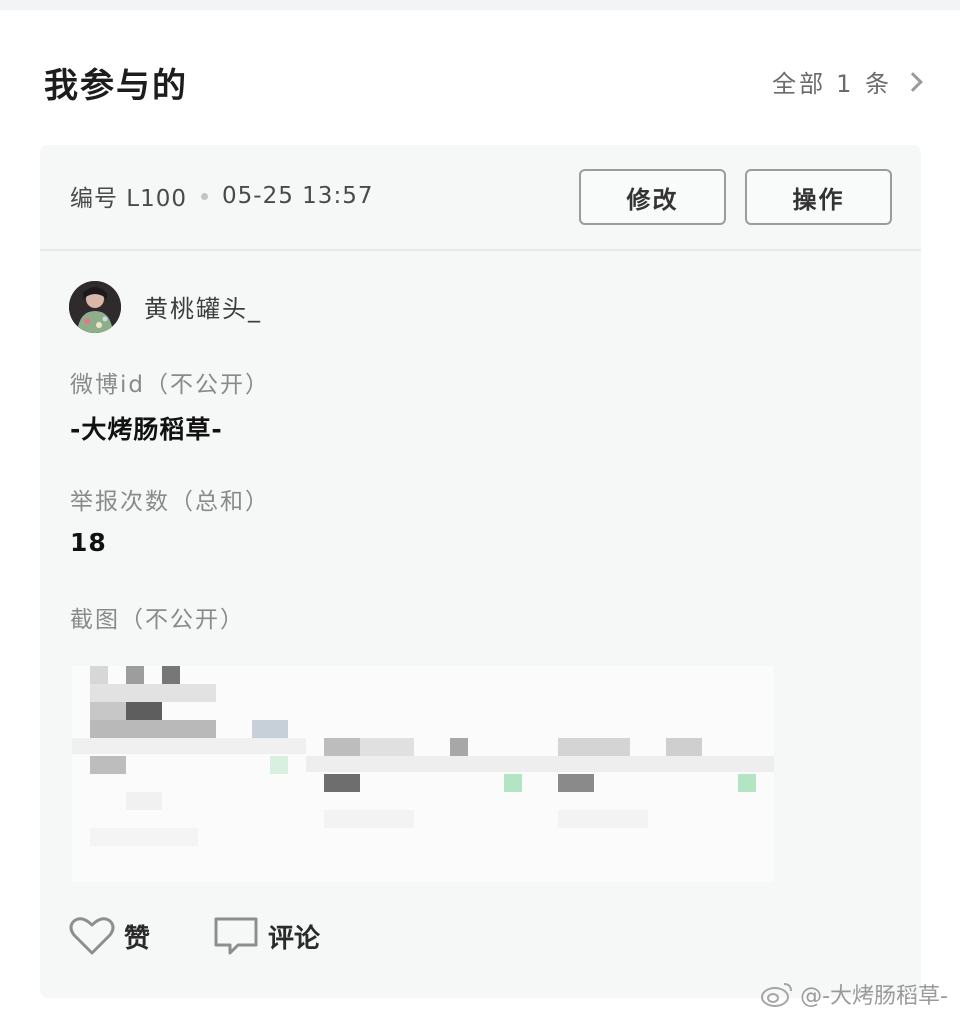 The height and width of the screenshot is (1014, 960). What do you see at coordinates (95, 307) in the screenshot?
I see `avatar` at bounding box center [95, 307].